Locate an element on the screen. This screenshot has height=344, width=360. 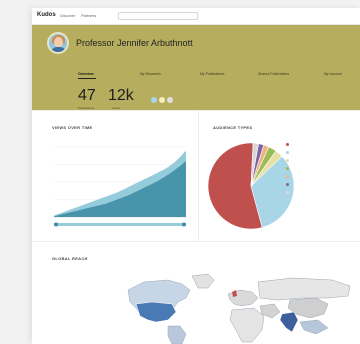
range-slider-handle-end is located at coordinates (184, 224).